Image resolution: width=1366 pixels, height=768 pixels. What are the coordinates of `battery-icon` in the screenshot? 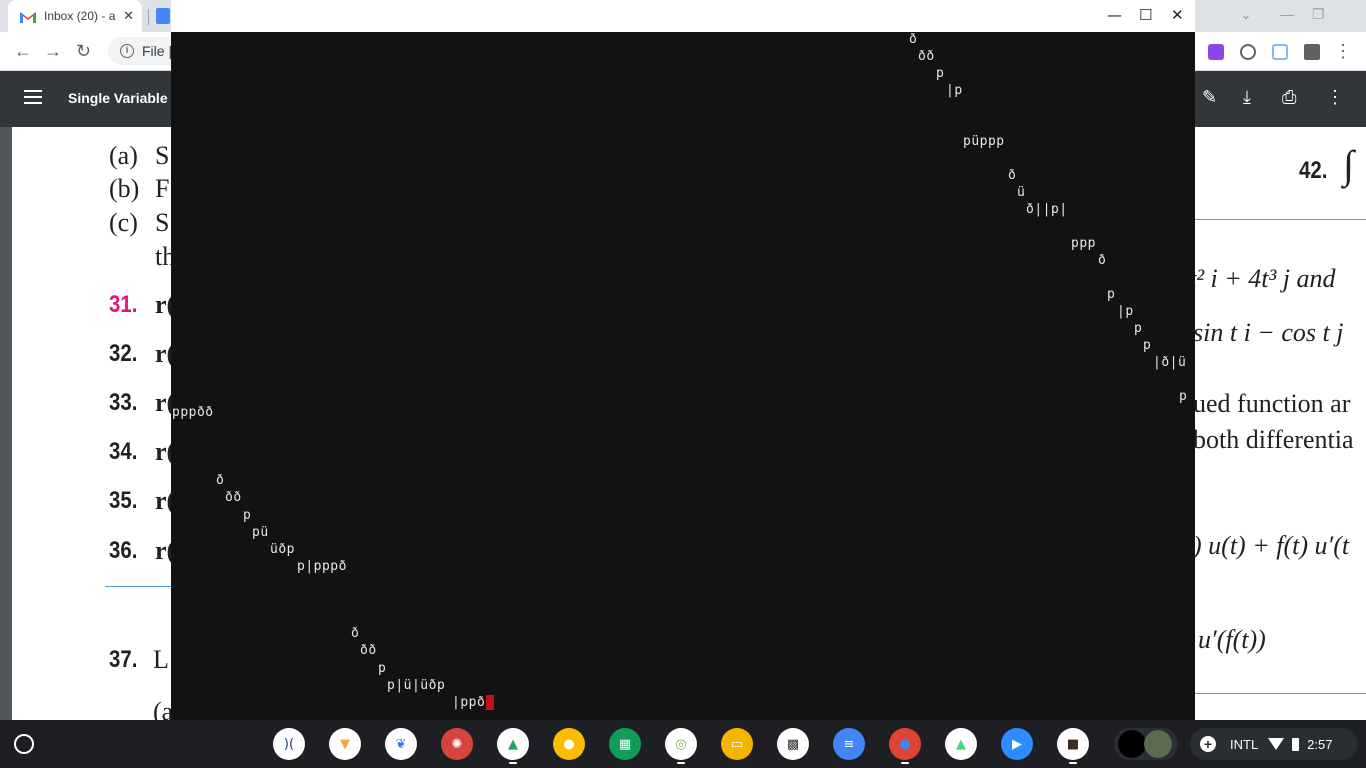 It's located at (1296, 744).